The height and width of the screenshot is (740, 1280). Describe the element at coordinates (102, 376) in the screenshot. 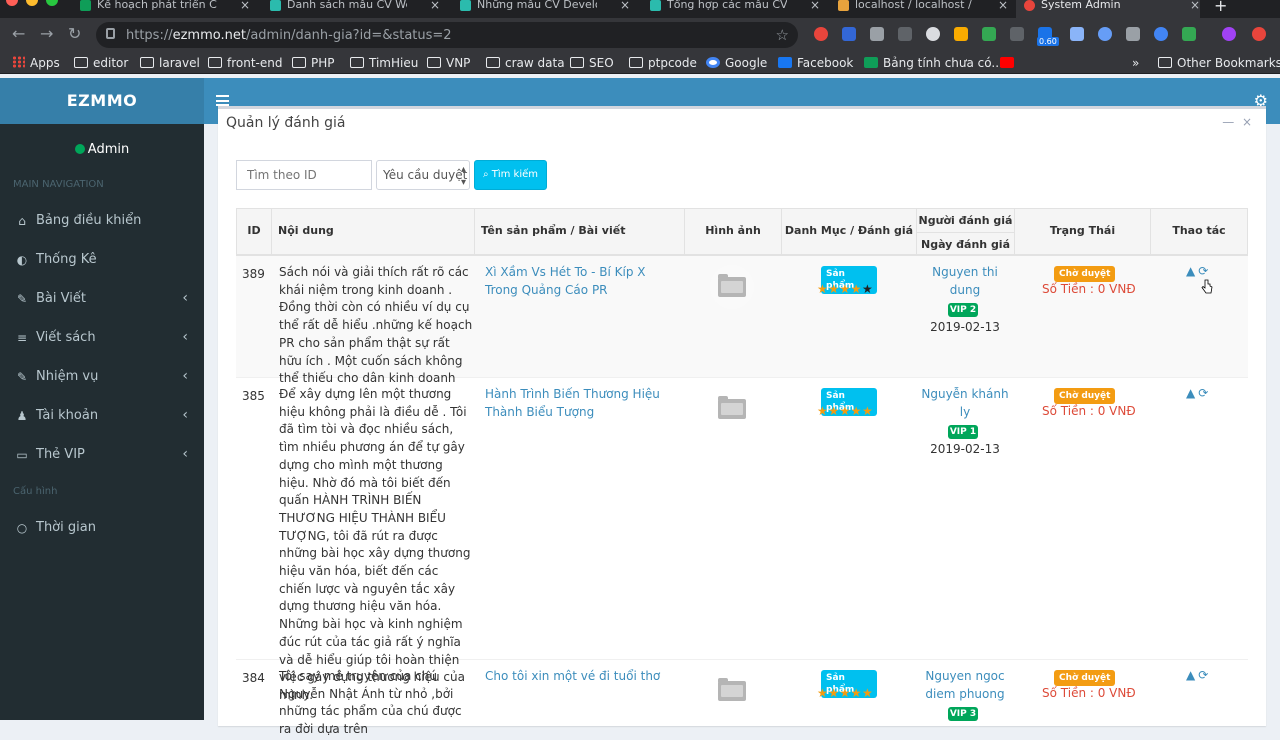

I see `sidebar-item-tasks: ✎ Nhiệm vụ ‹` at that location.